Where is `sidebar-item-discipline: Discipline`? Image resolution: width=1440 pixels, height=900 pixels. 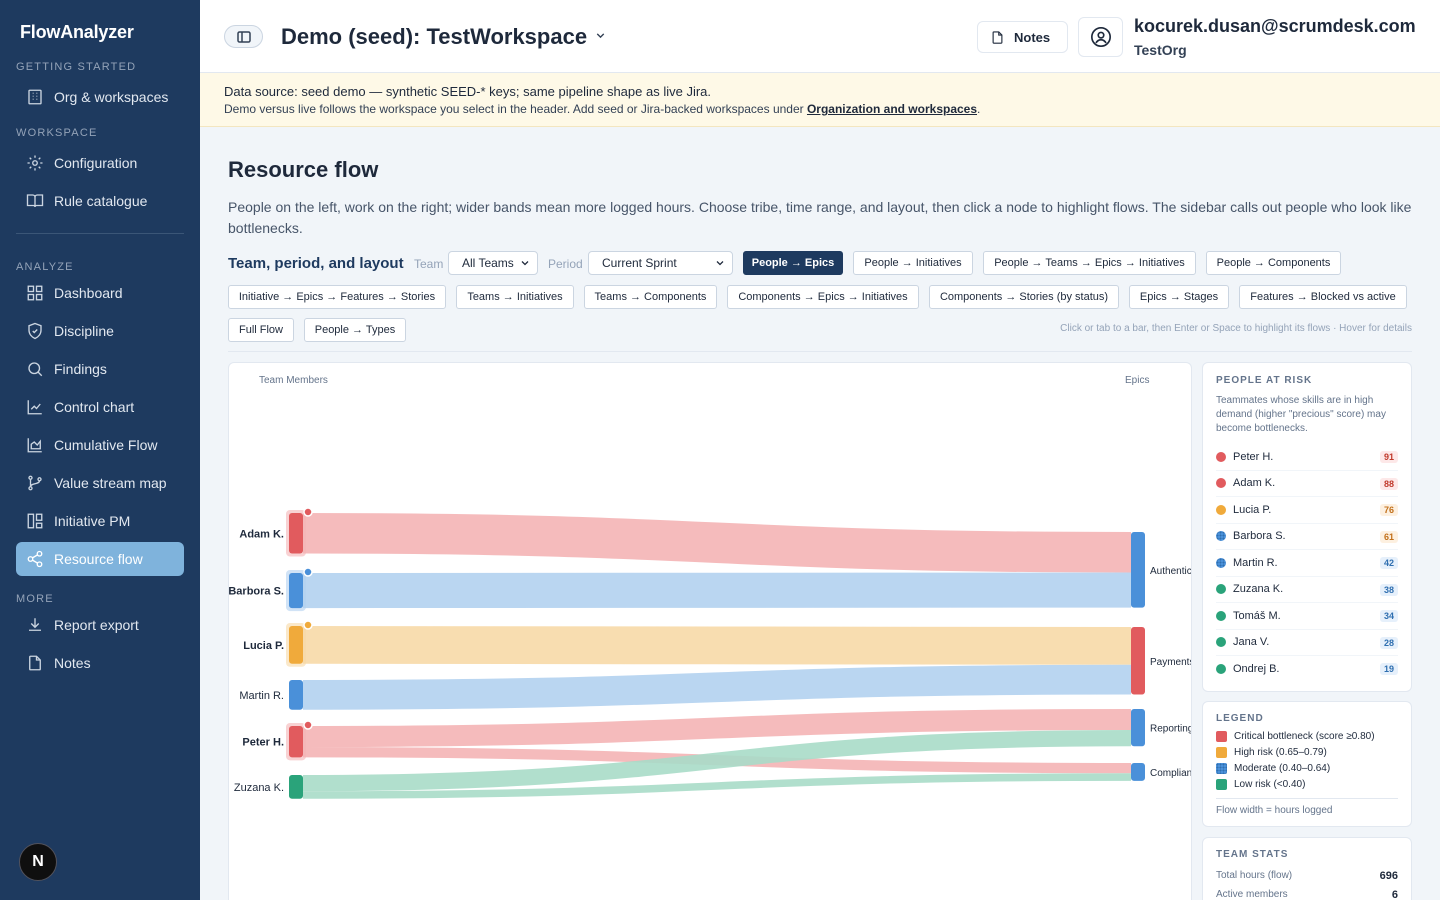
sidebar-item-discipline: Discipline is located at coordinates (100, 331).